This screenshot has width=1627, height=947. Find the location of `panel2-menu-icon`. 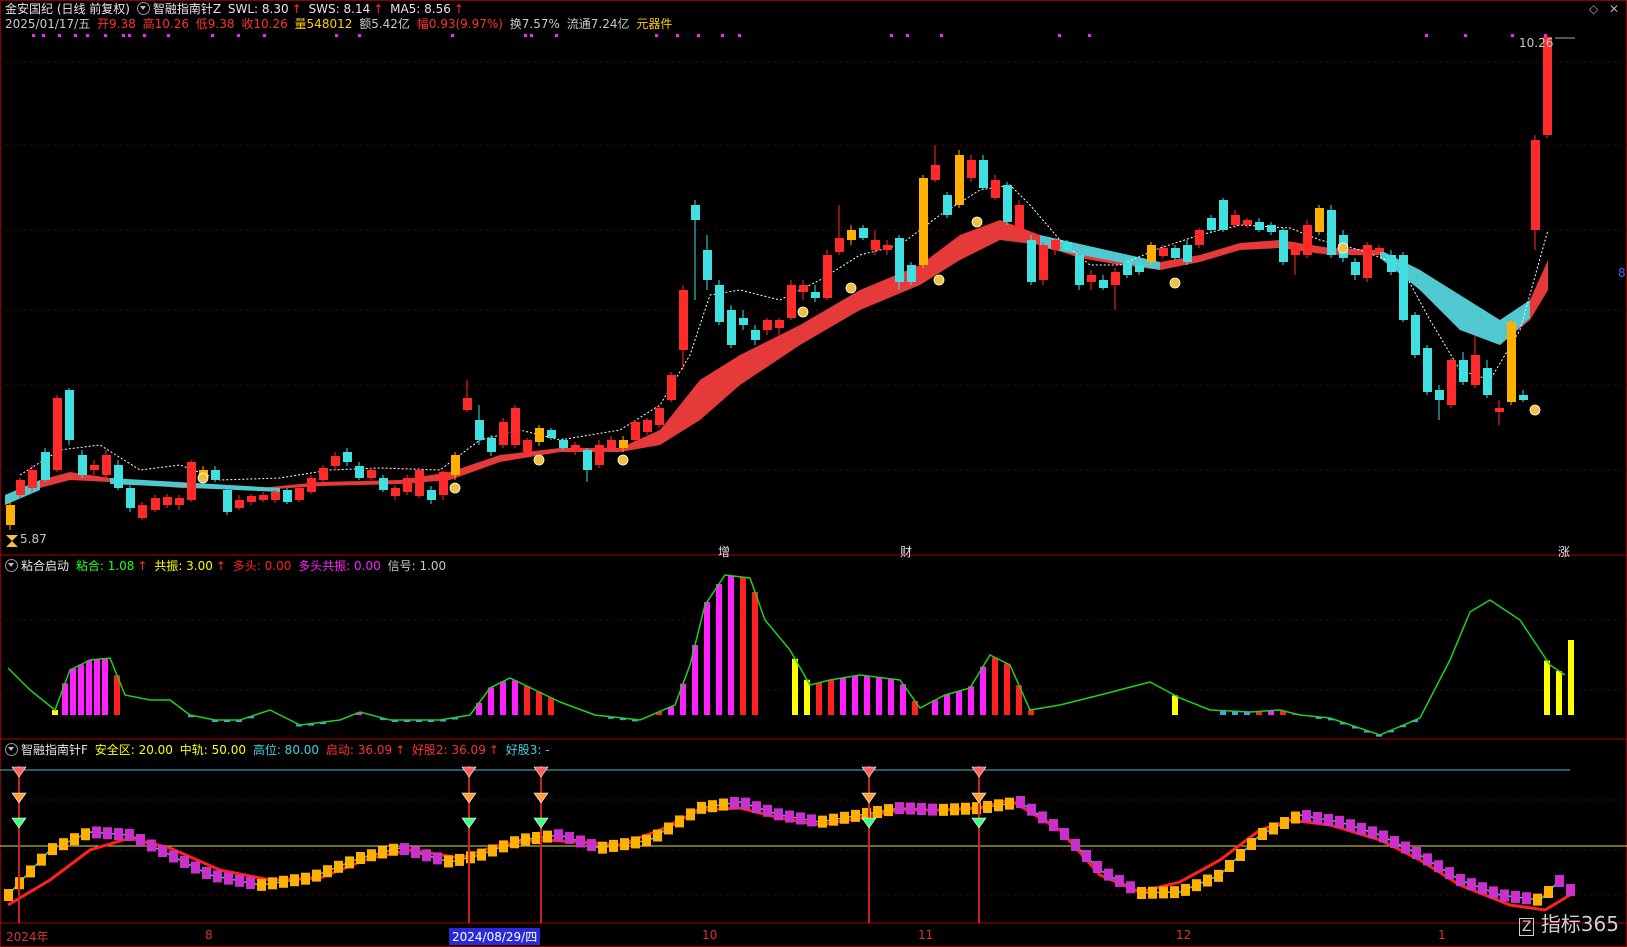

panel2-menu-icon is located at coordinates (11, 565).